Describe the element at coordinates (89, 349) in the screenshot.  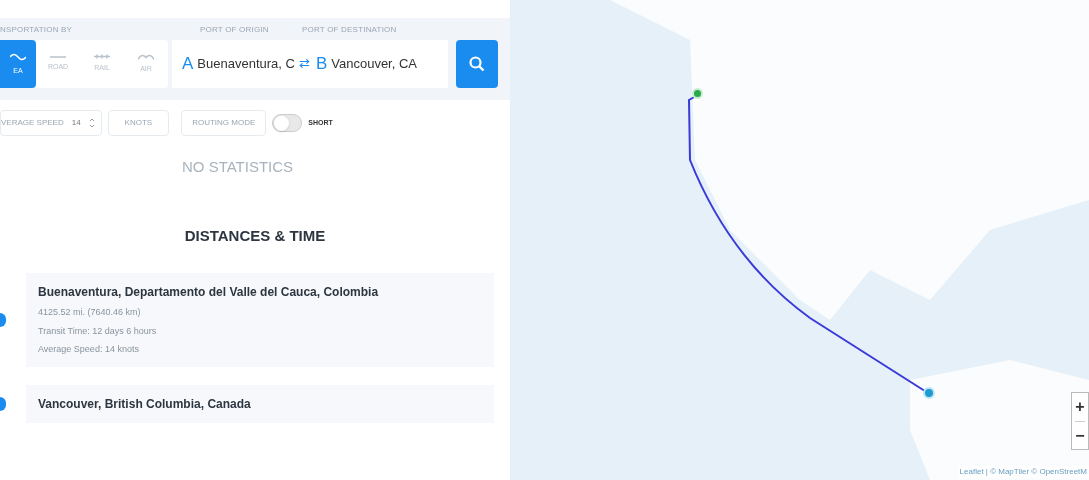
I see `leg-detail: Average Speed: 14 knots` at that location.